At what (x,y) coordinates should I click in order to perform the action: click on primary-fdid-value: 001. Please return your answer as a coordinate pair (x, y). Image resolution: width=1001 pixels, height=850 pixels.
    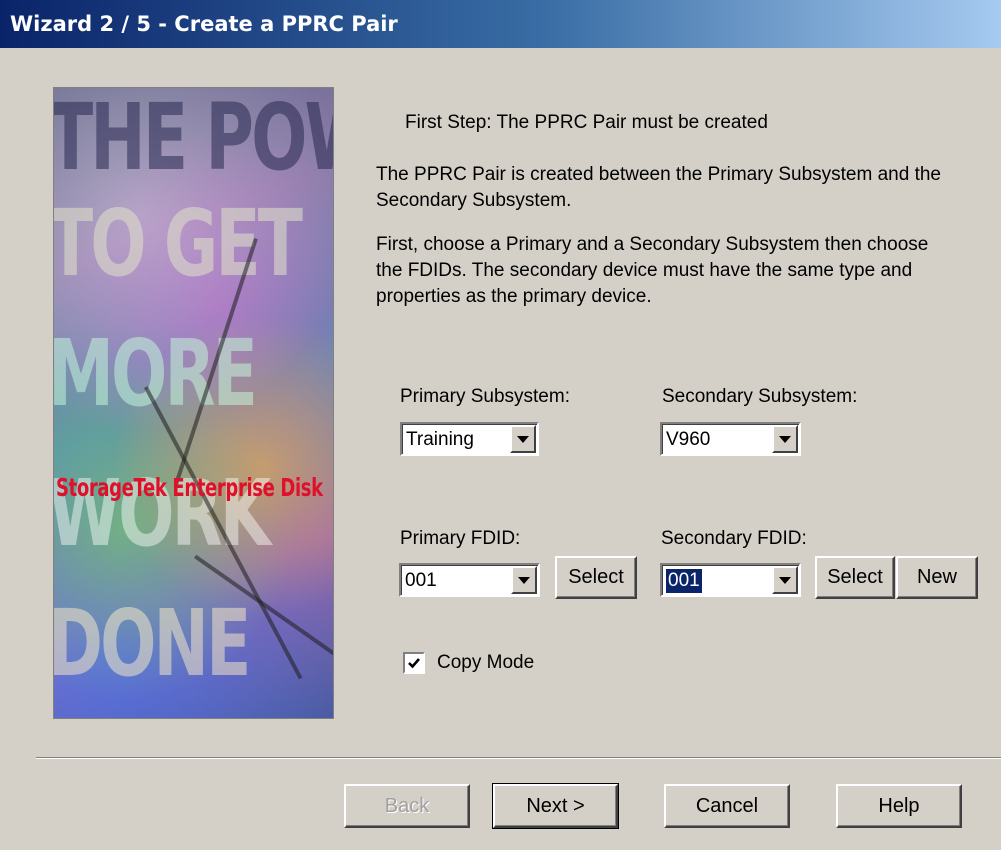
    Looking at the image, I should click on (421, 580).